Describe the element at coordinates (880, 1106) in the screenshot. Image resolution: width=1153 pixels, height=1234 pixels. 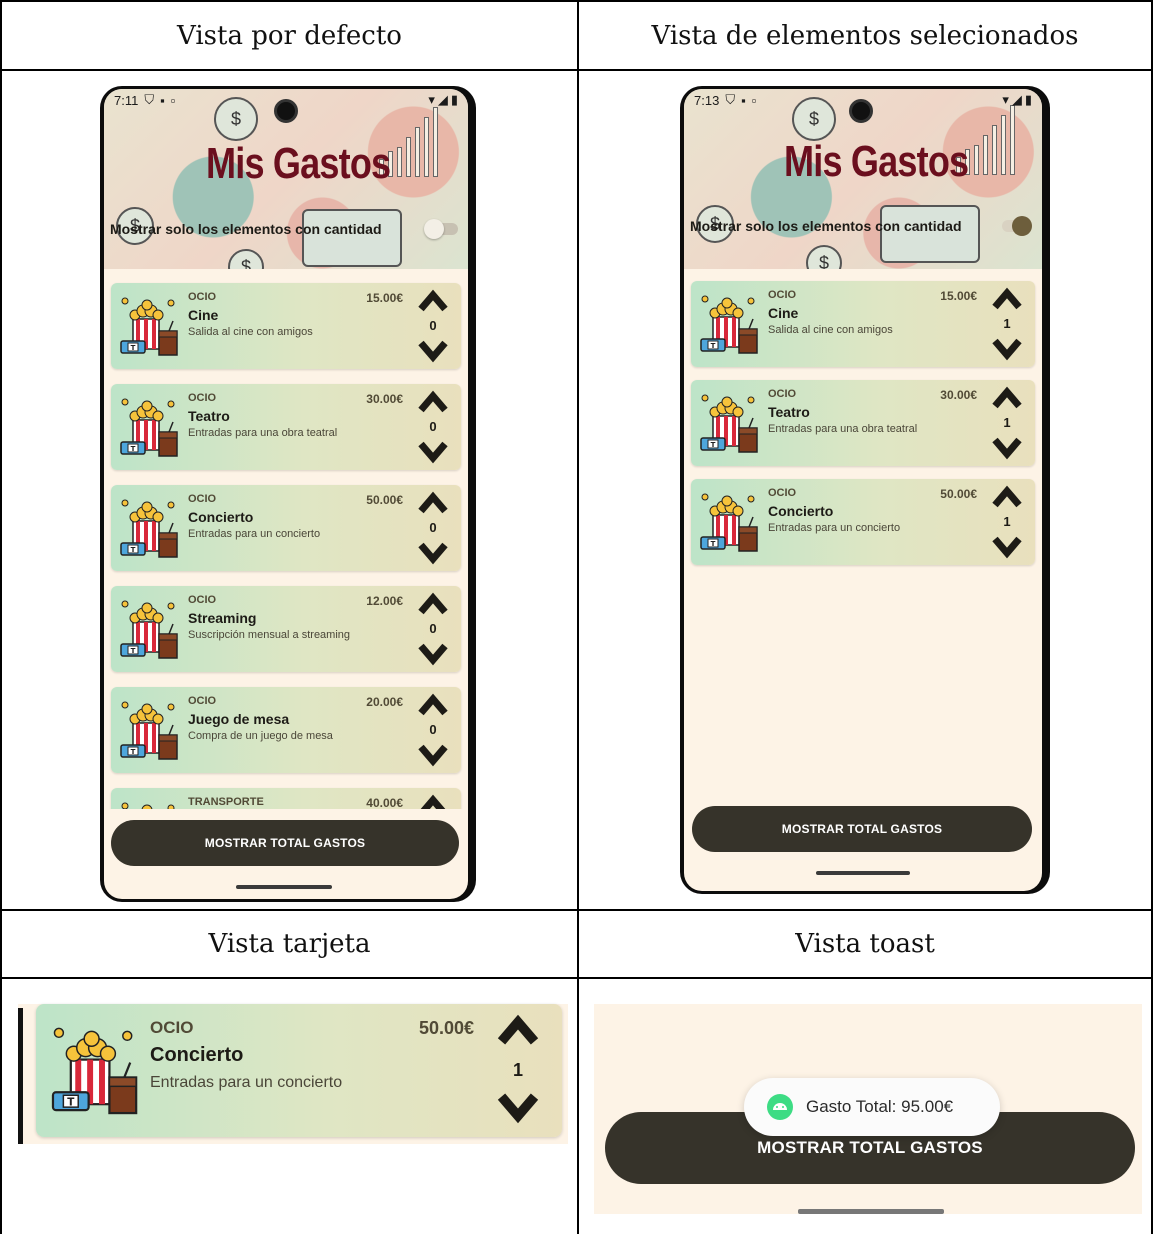
I see `toast-text: Gasto Total: 95.00€` at that location.